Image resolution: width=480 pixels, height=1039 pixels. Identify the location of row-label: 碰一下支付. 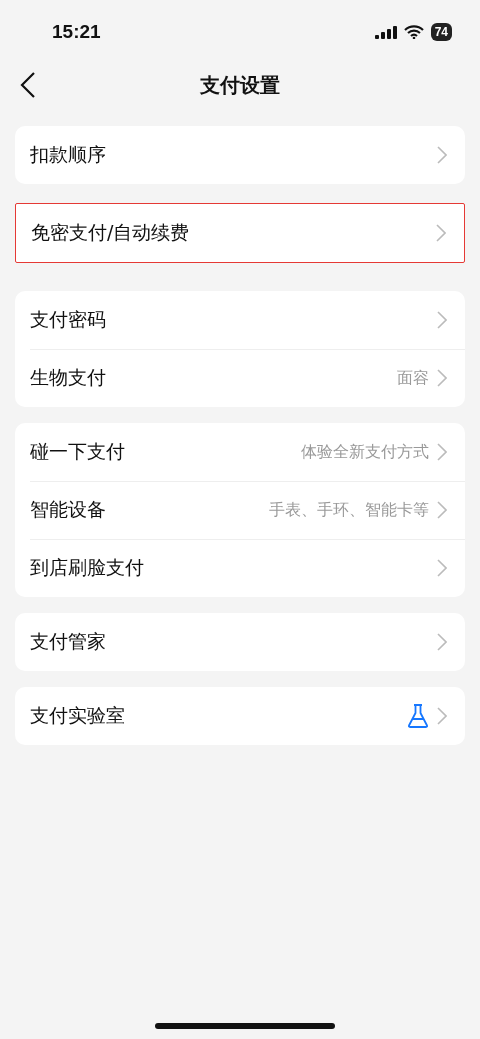
(78, 451).